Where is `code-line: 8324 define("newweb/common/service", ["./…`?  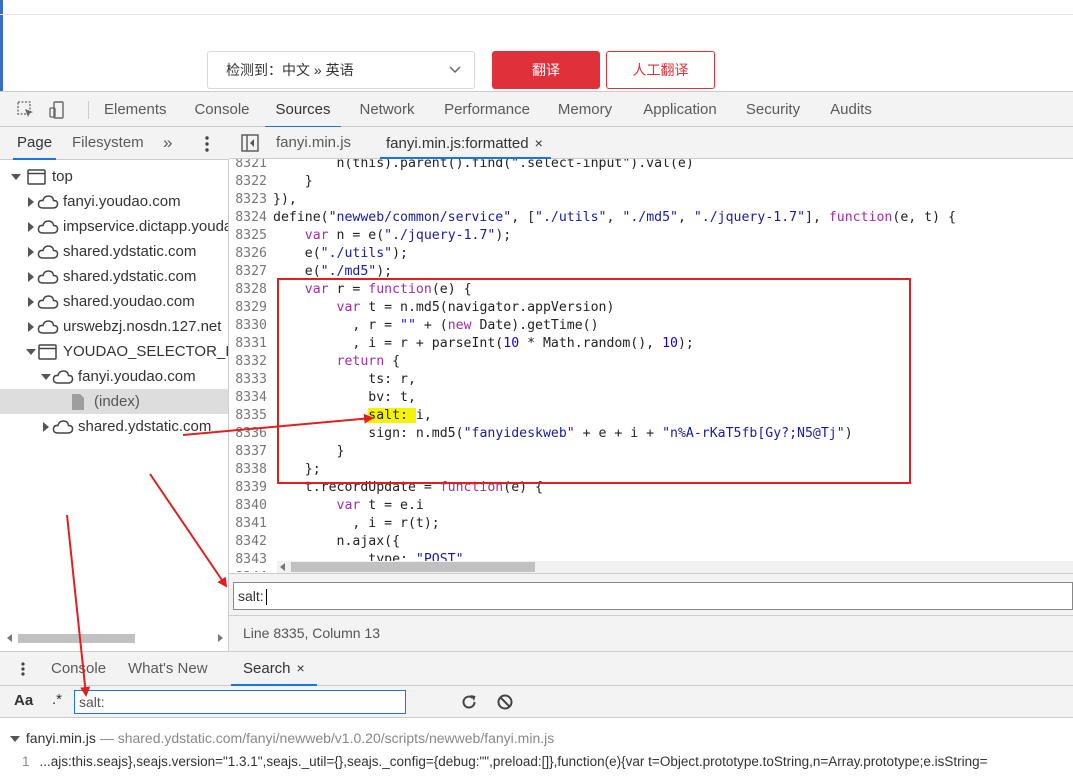
code-line: 8324 define("newweb/common/service", ["./… is located at coordinates (595, 217).